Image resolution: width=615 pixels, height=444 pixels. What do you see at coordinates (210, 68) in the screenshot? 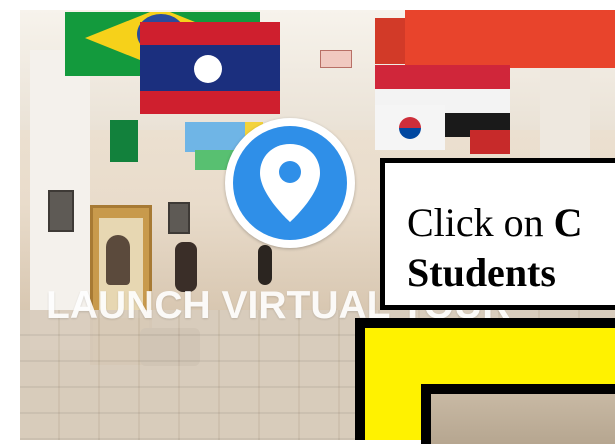
I see `flag-laos` at bounding box center [210, 68].